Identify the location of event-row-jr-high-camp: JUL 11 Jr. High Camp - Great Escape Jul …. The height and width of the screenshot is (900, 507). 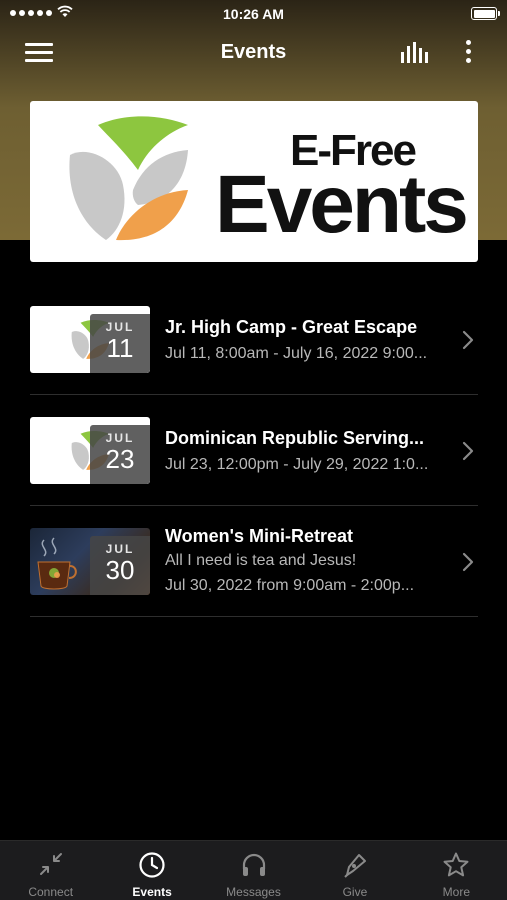
(254, 339).